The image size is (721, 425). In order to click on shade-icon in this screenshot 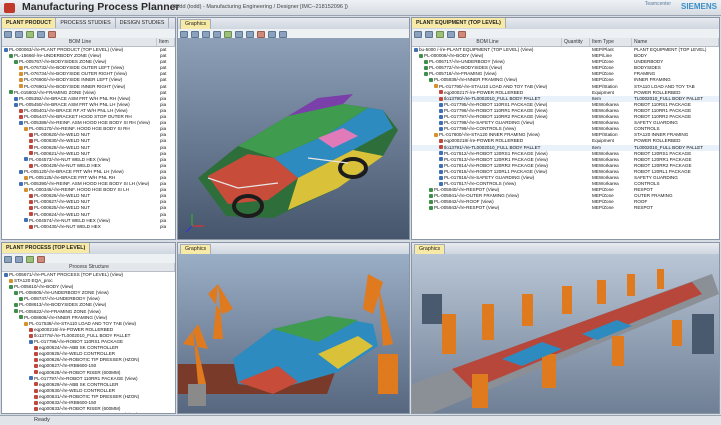, I will do `click(283, 34)`.